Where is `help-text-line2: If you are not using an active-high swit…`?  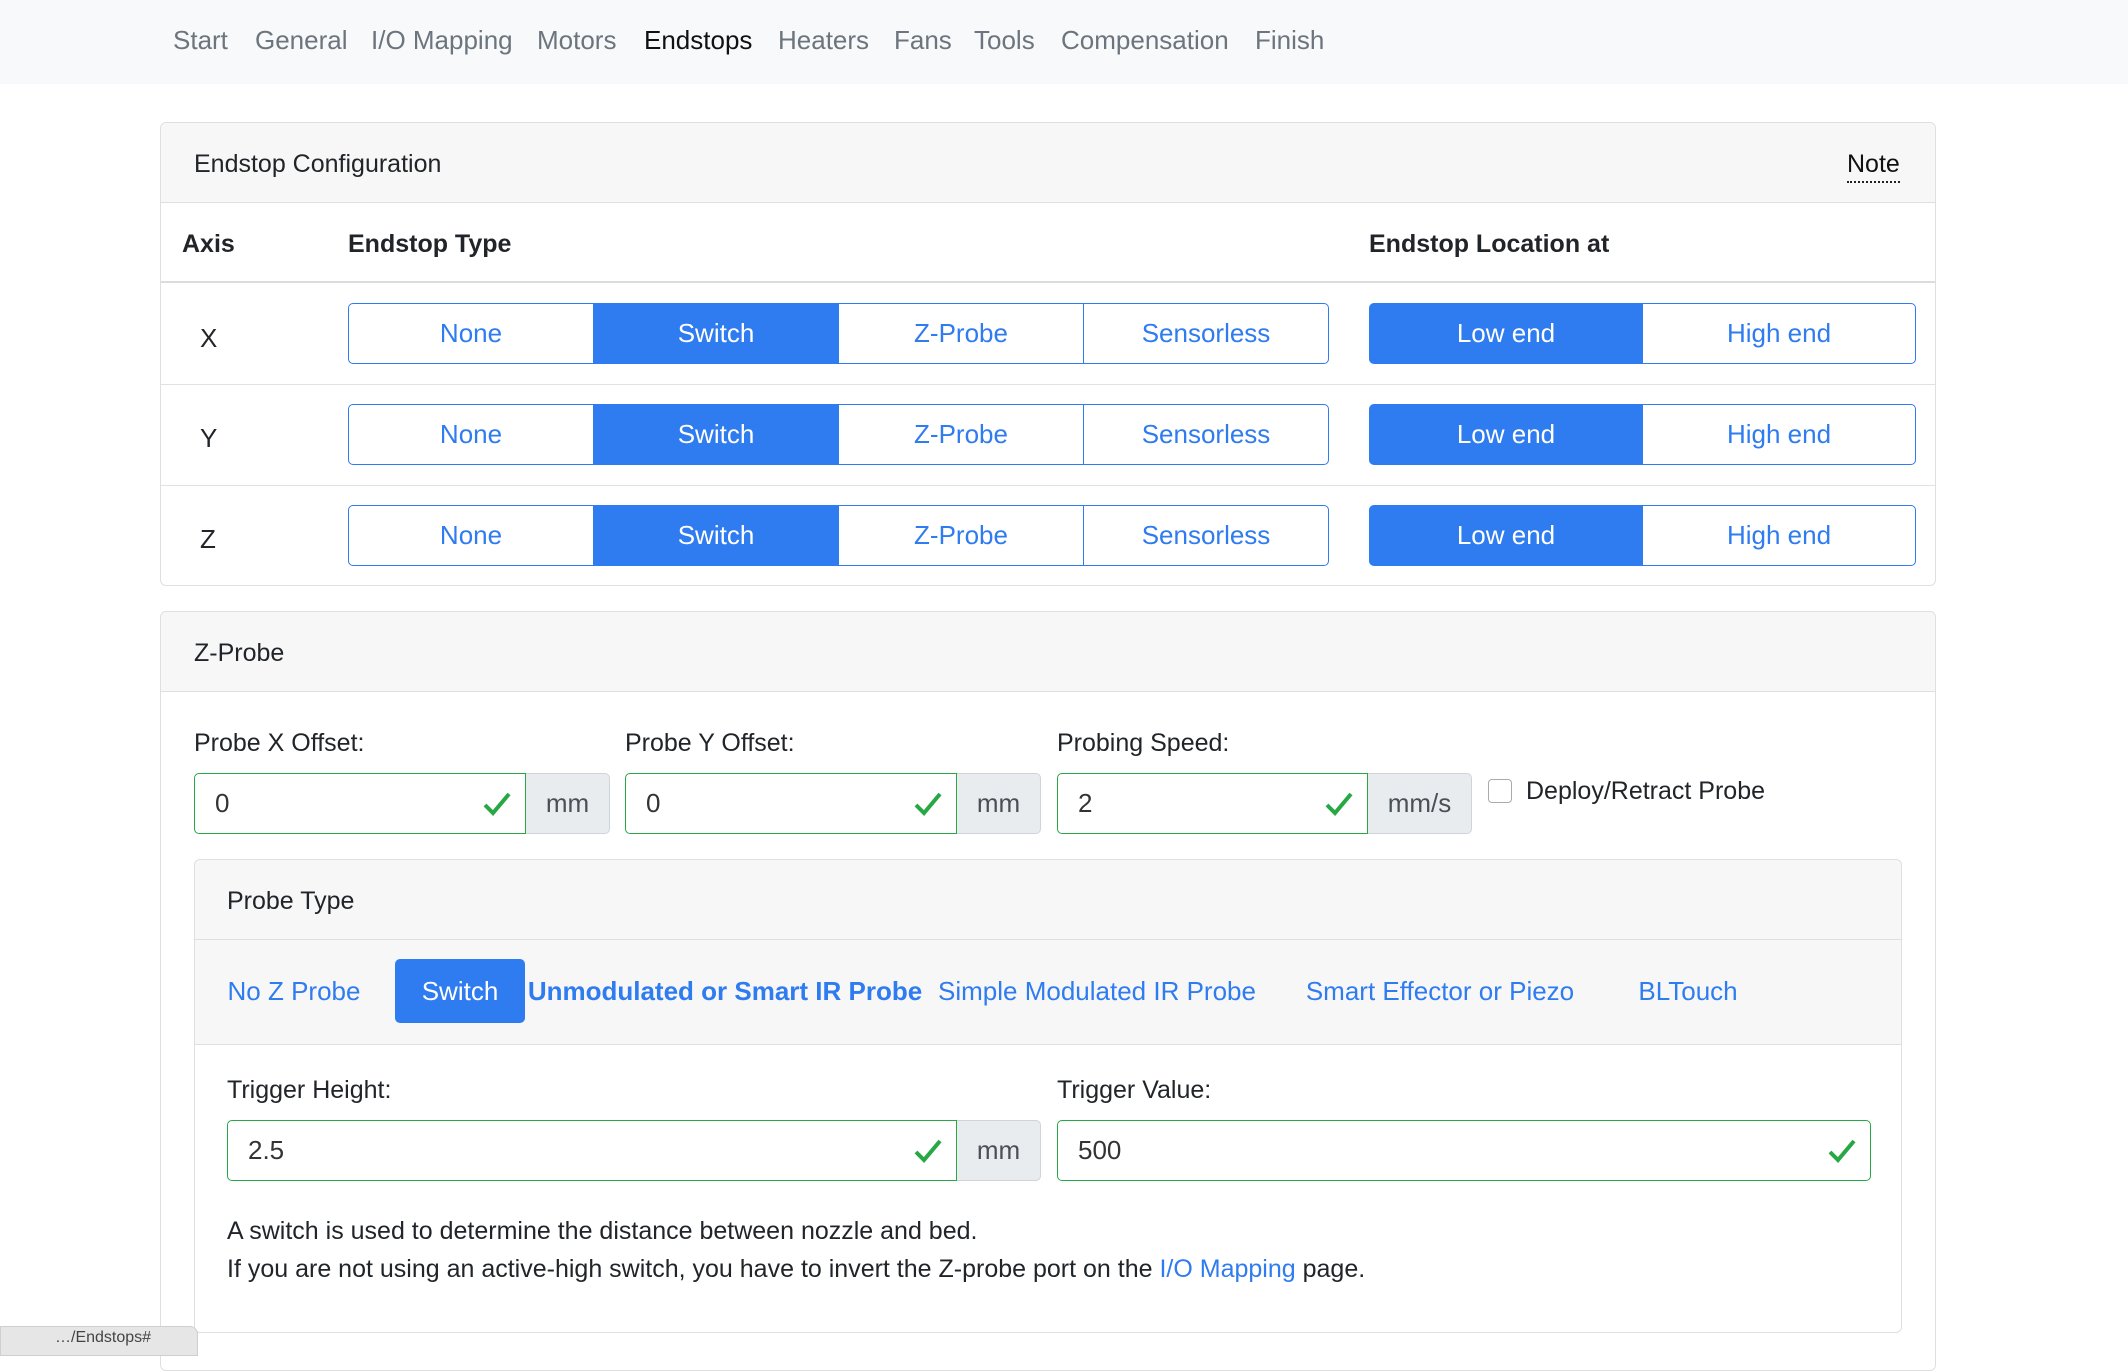 help-text-line2: If you are not using an active-high swit… is located at coordinates (796, 1269).